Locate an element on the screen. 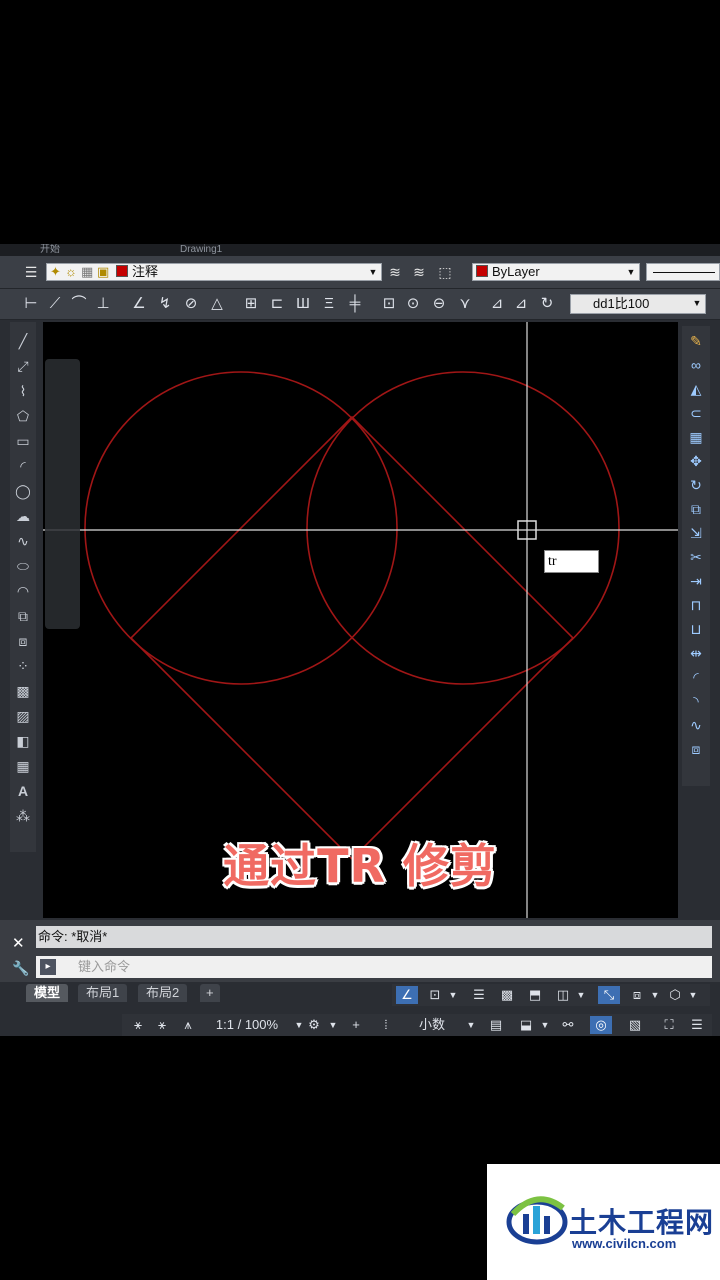  plus-icon: + is located at coordinates (356, 1025).